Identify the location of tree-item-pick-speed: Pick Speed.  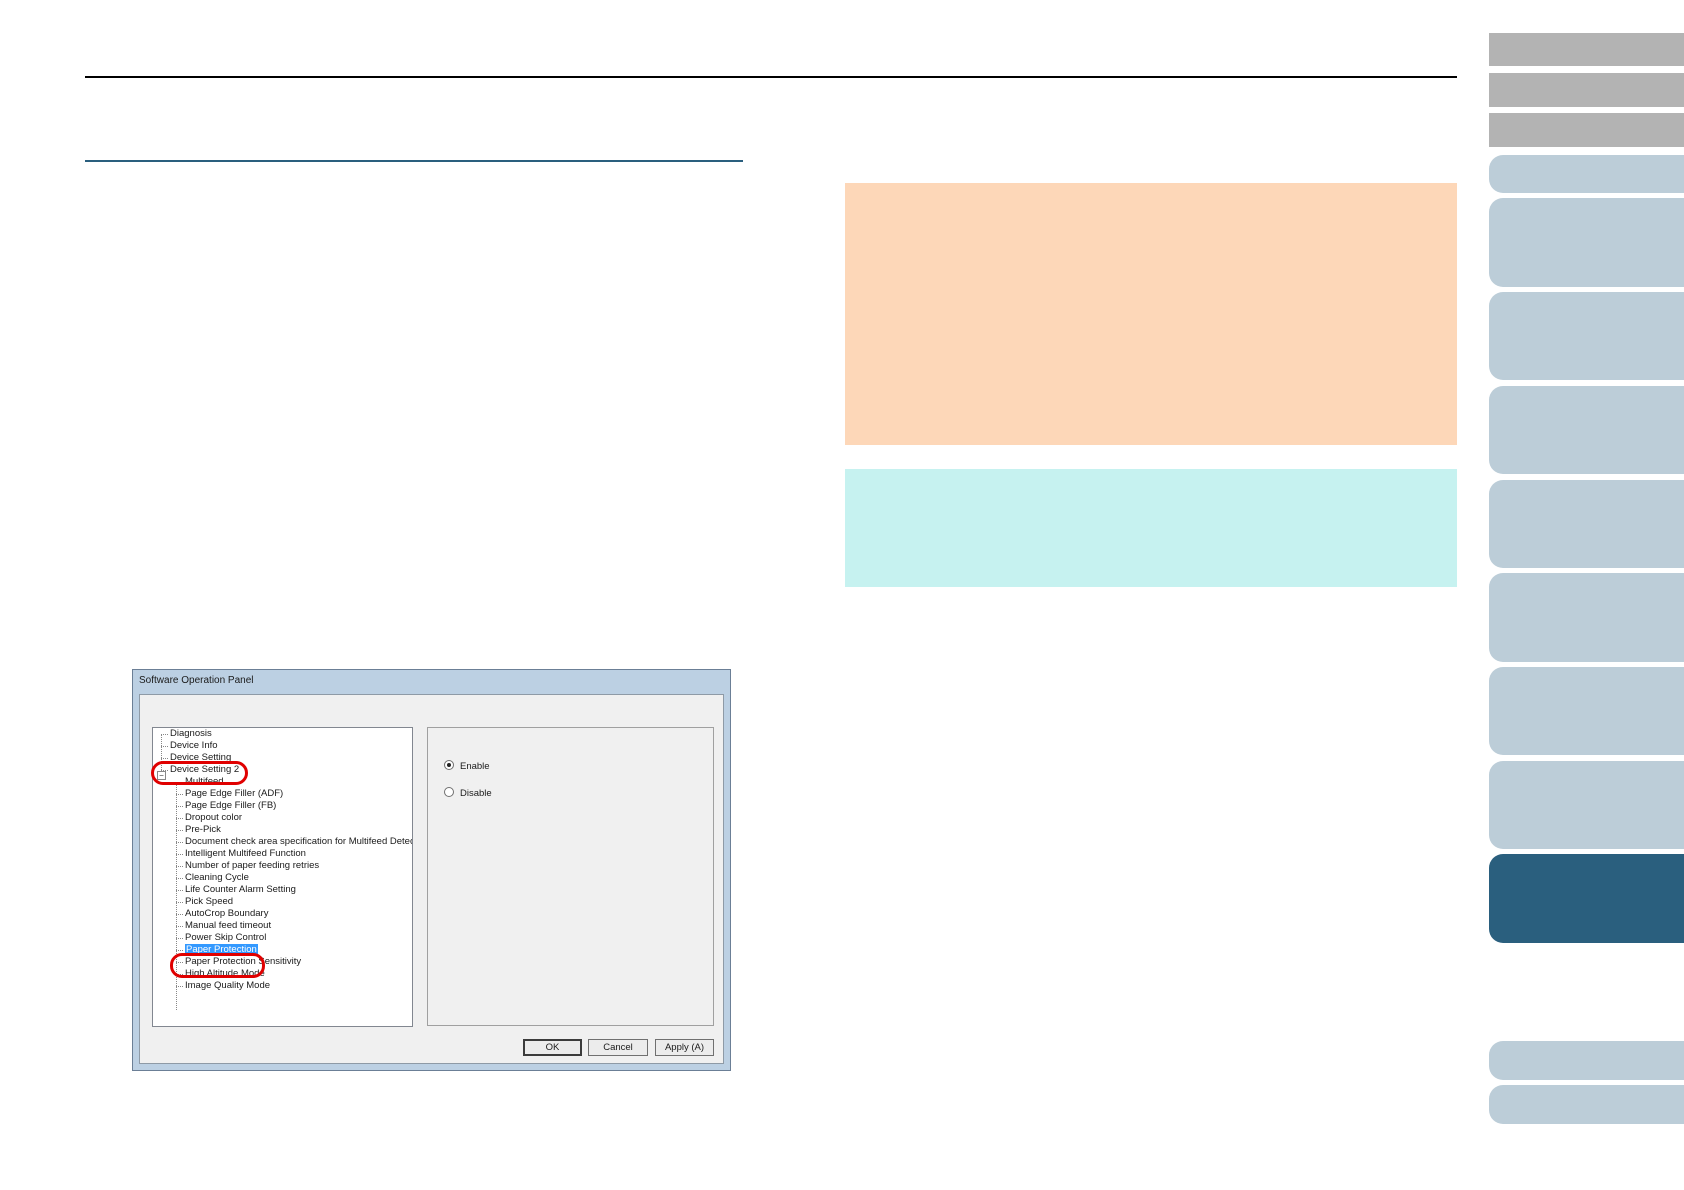
(204, 902).